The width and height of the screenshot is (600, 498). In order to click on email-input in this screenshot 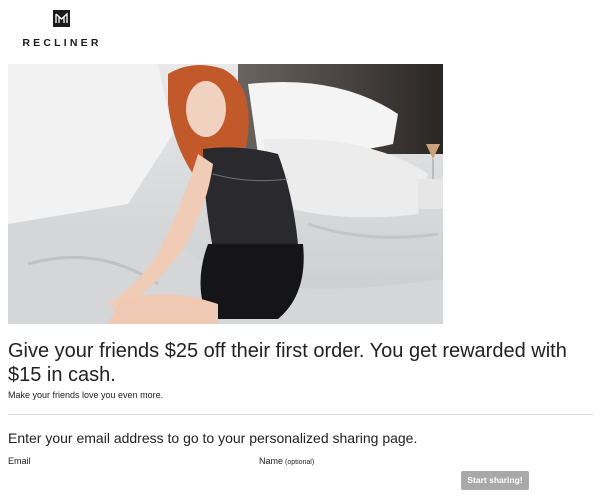, I will do `click(128, 479)`.